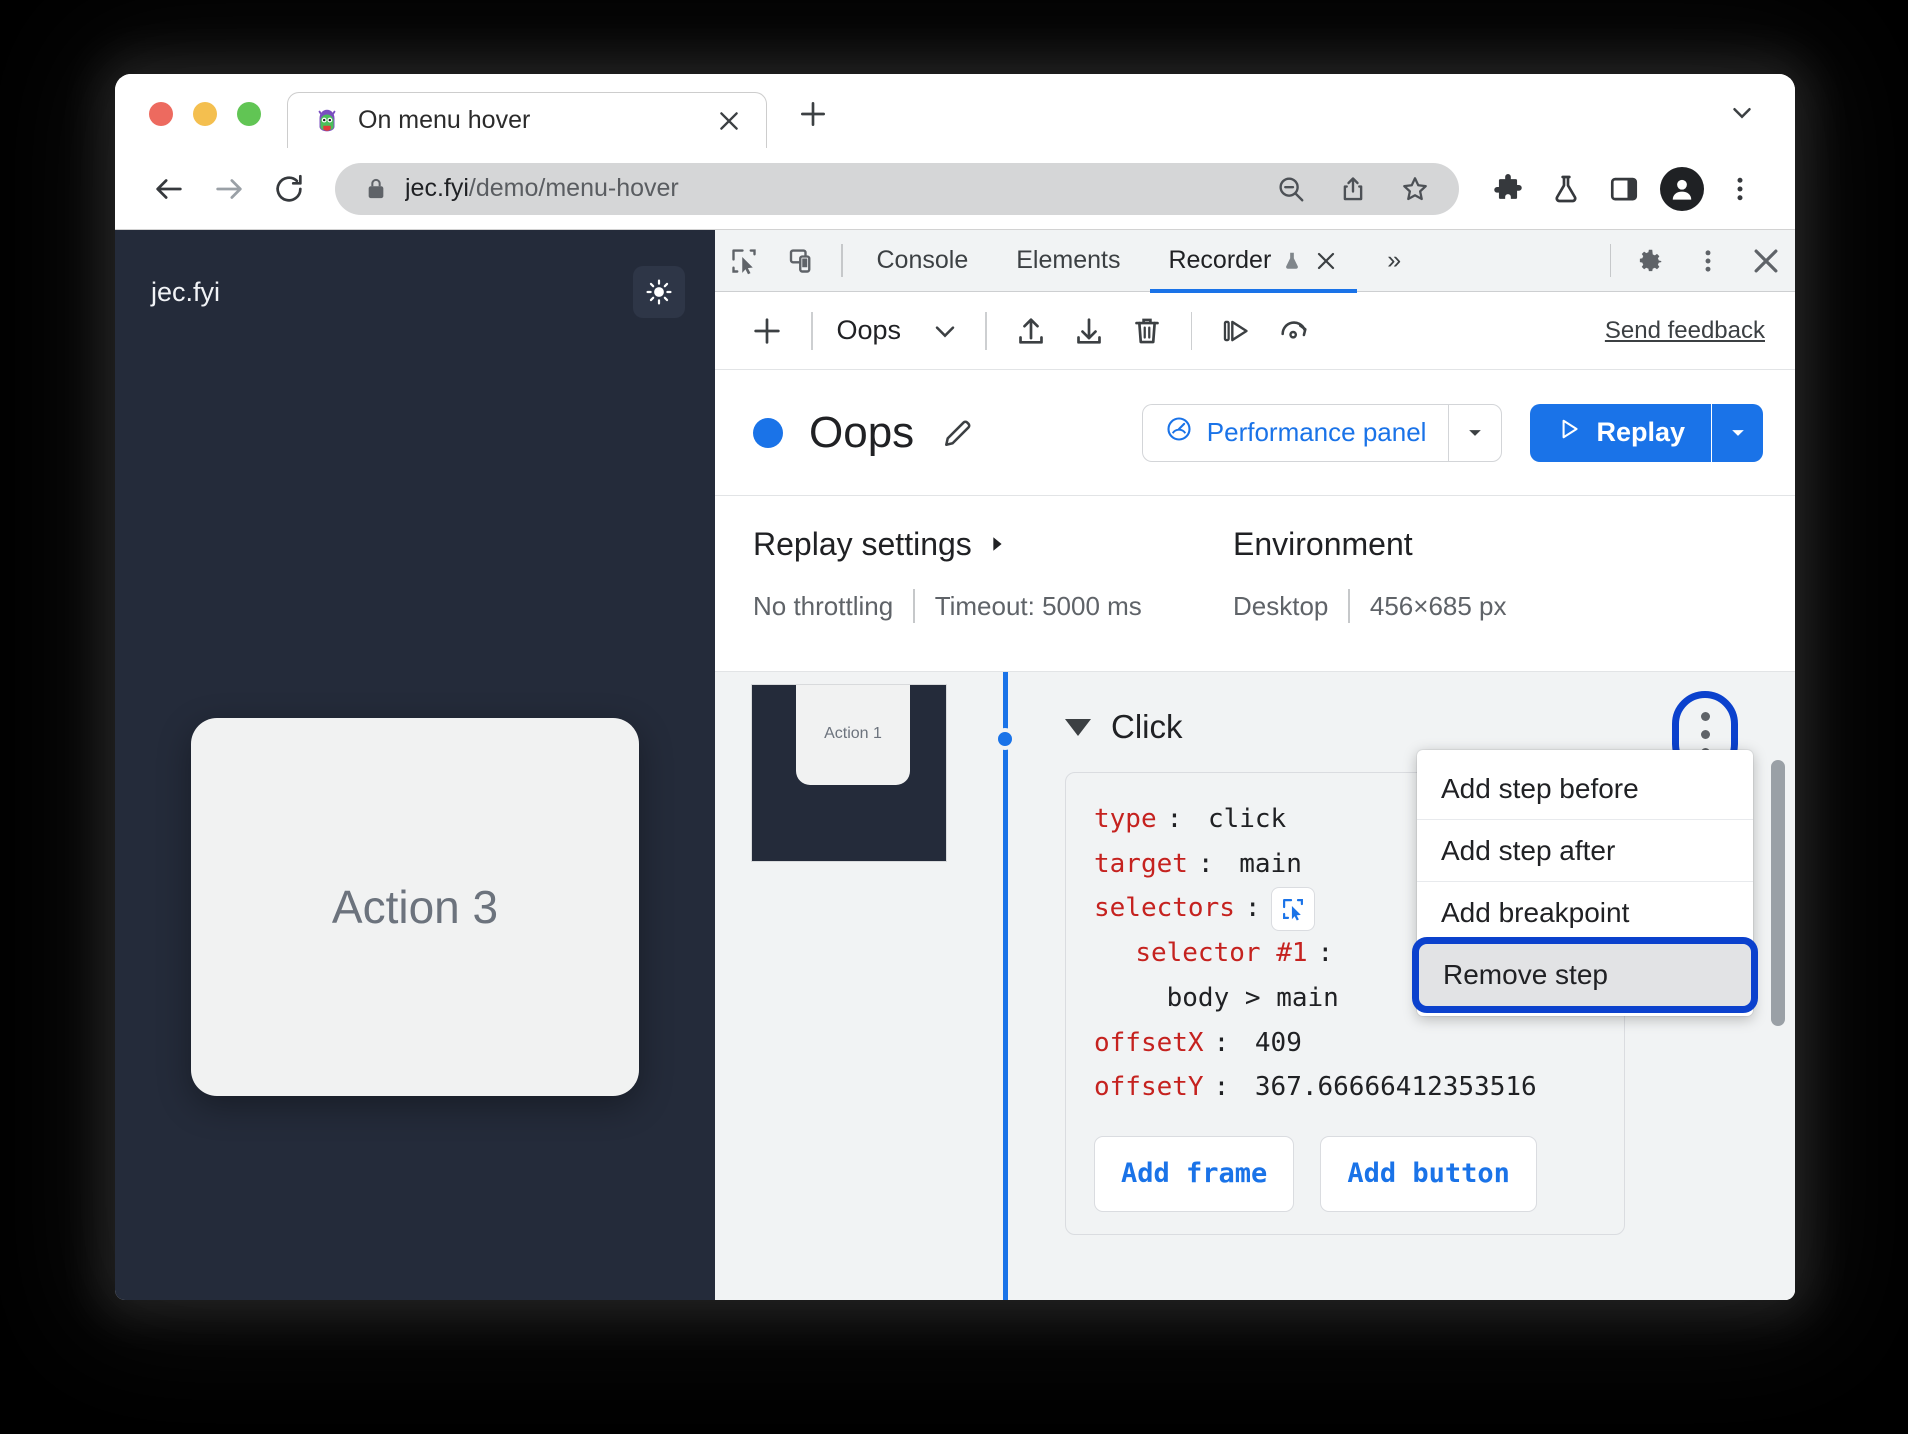  I want to click on upload-icon, so click(1031, 331).